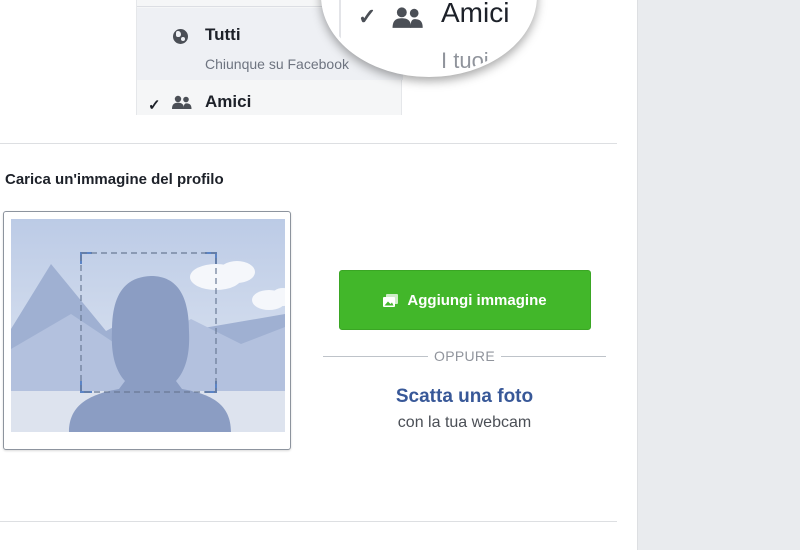  What do you see at coordinates (180, 36) in the screenshot?
I see `globe-icon` at bounding box center [180, 36].